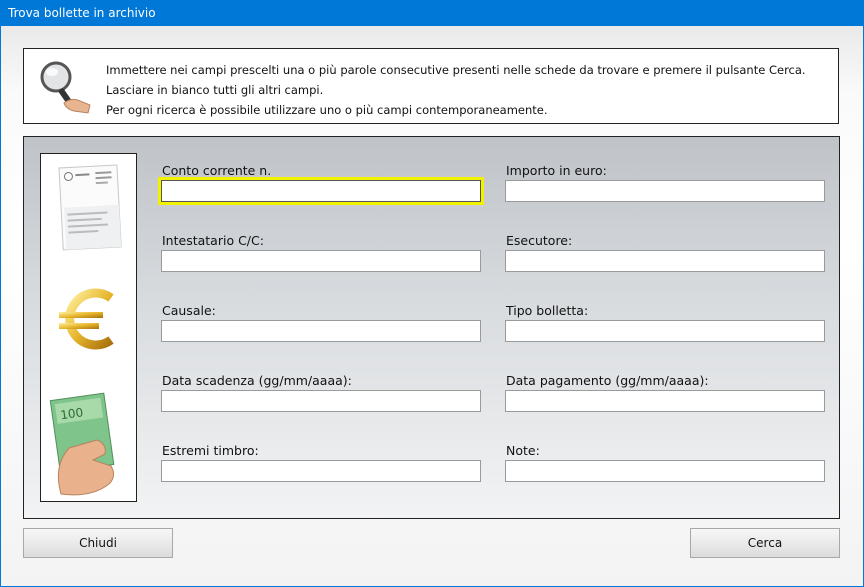 The image size is (864, 587). Describe the element at coordinates (432, 13) in the screenshot. I see `title-bar: Trova bollette in archivio` at that location.